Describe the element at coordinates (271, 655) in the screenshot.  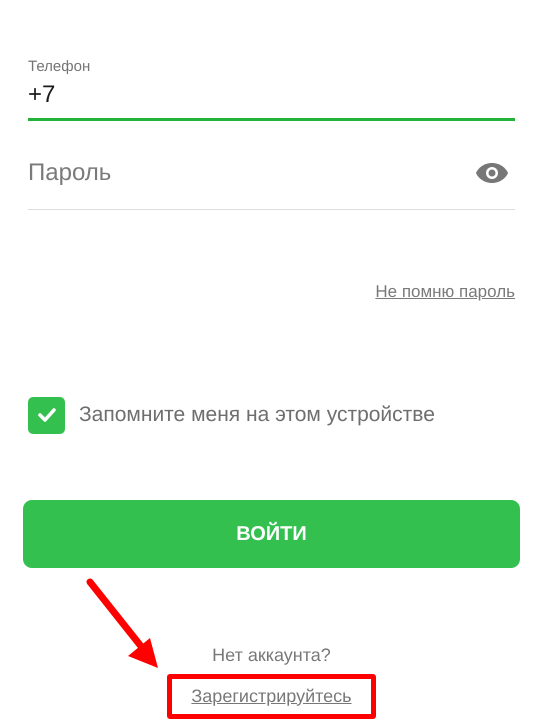
I see `signup-prompt: Нет аккаунта?` at that location.